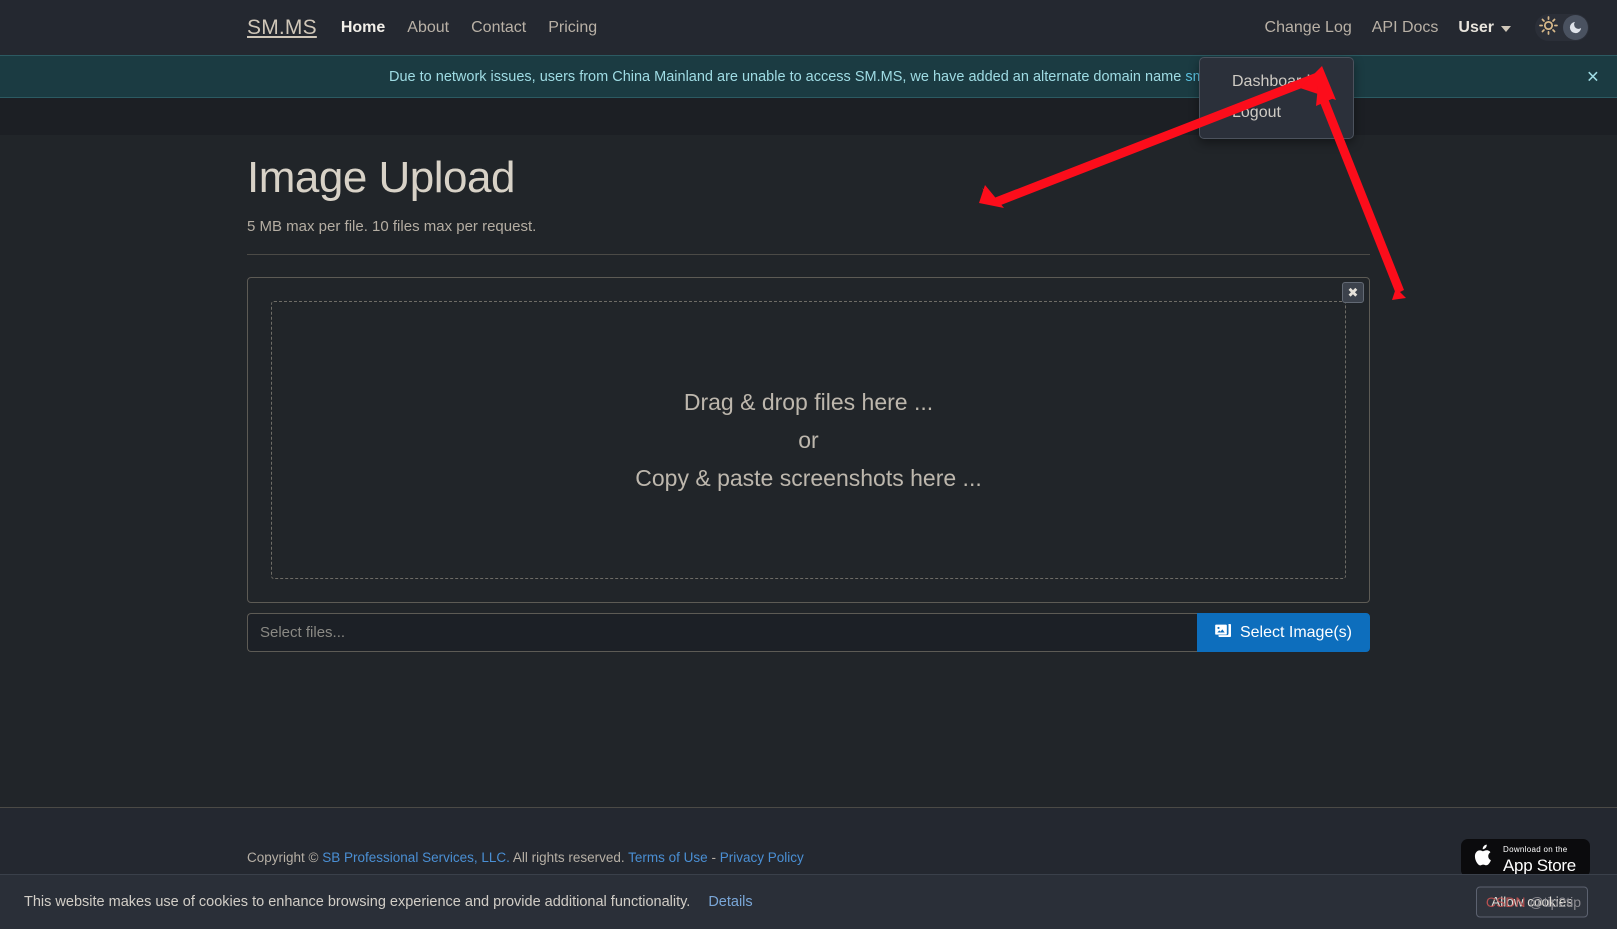  I want to click on moon-icon, so click(1575, 27).